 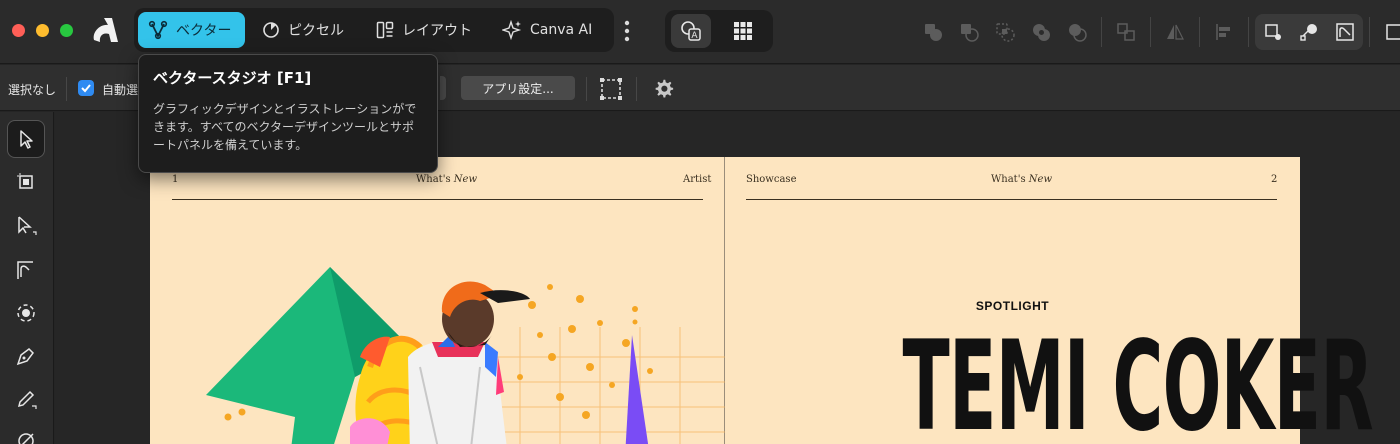 What do you see at coordinates (694, 36) in the screenshot?
I see `svg-text: A` at bounding box center [694, 36].